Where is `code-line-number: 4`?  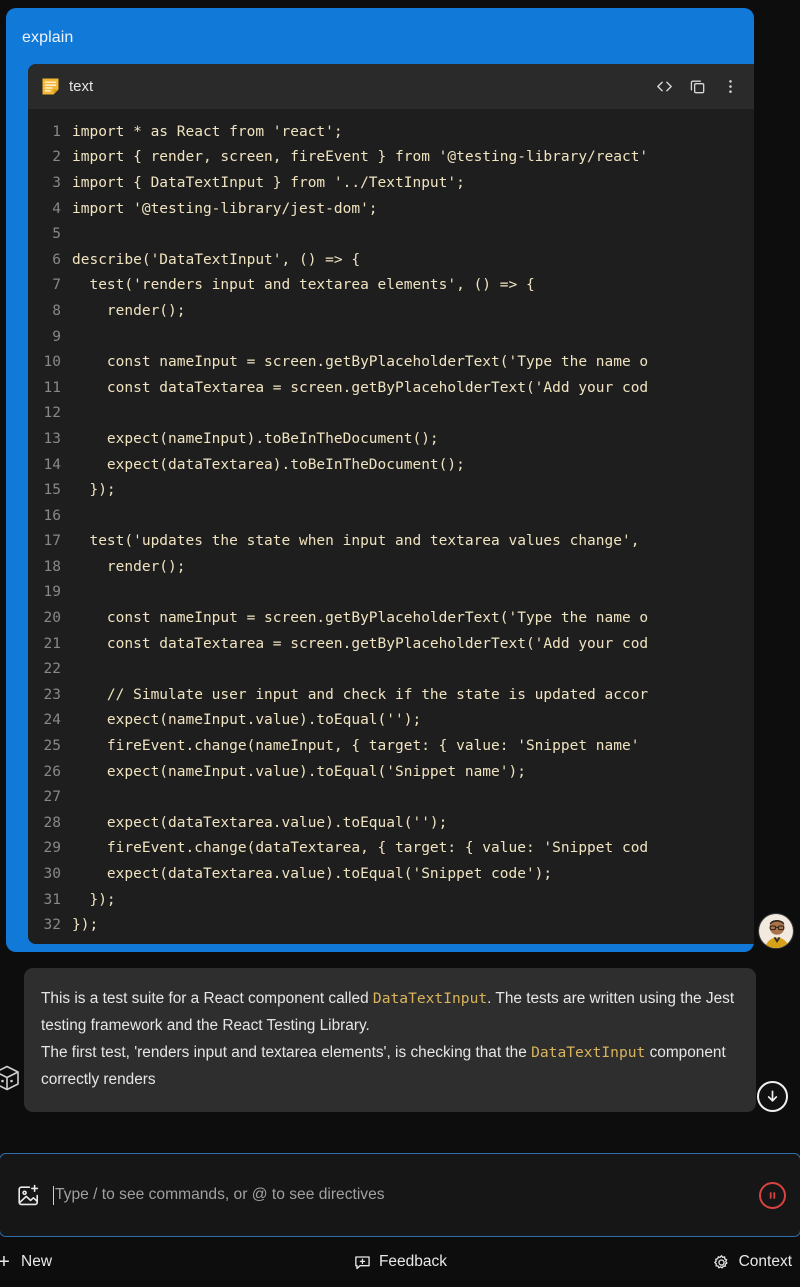
code-line-number: 4 is located at coordinates (56, 208).